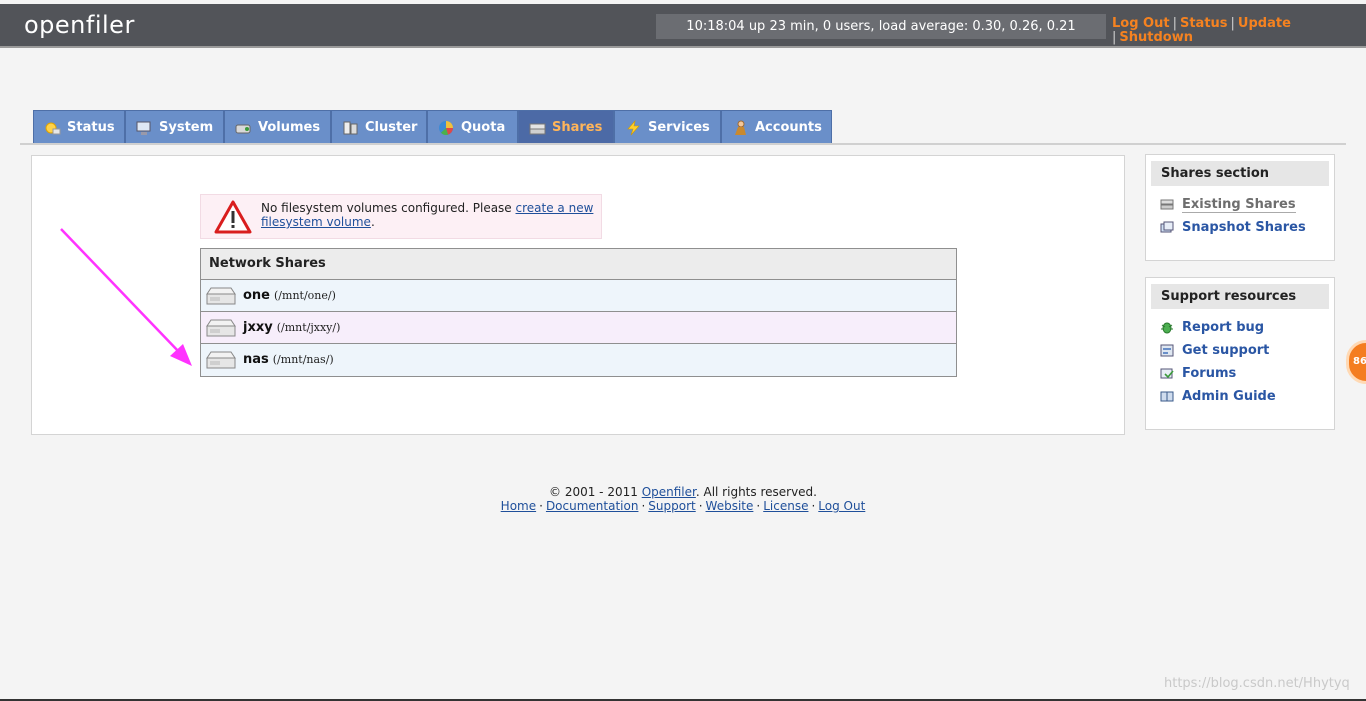 Image resolution: width=1366 pixels, height=701 pixels. I want to click on tab-shares: Shares, so click(566, 127).